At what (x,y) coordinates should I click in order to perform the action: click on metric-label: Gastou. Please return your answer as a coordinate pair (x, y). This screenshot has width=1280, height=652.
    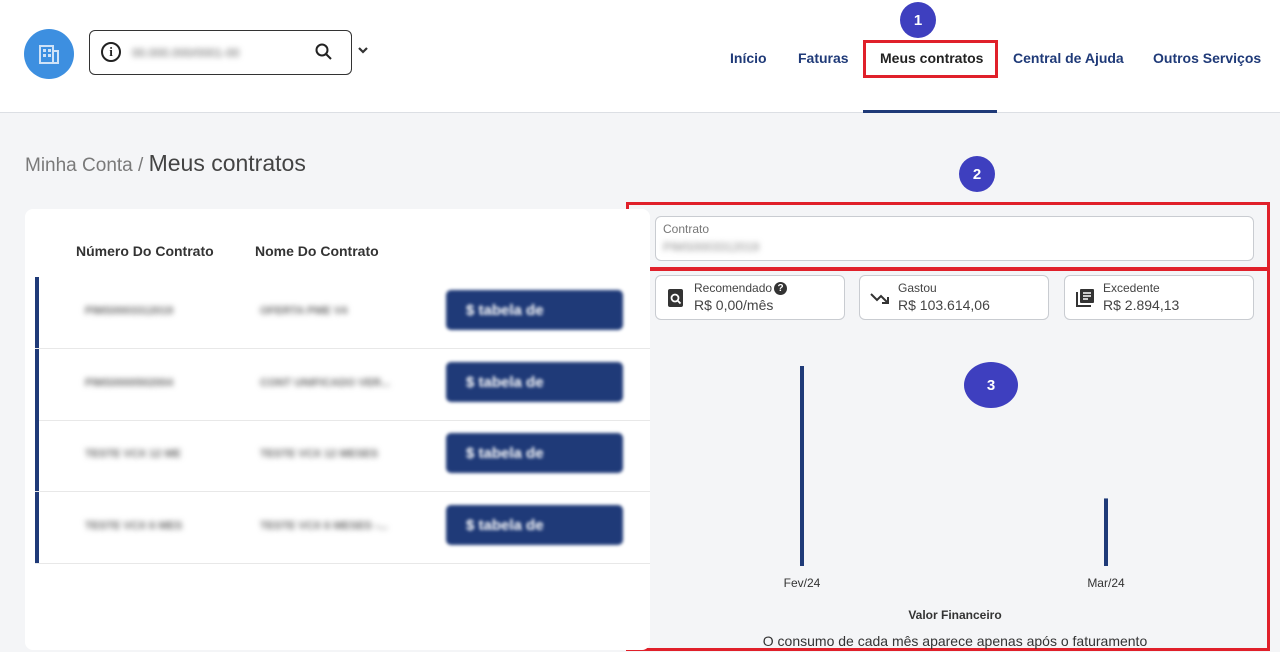
    Looking at the image, I should click on (917, 288).